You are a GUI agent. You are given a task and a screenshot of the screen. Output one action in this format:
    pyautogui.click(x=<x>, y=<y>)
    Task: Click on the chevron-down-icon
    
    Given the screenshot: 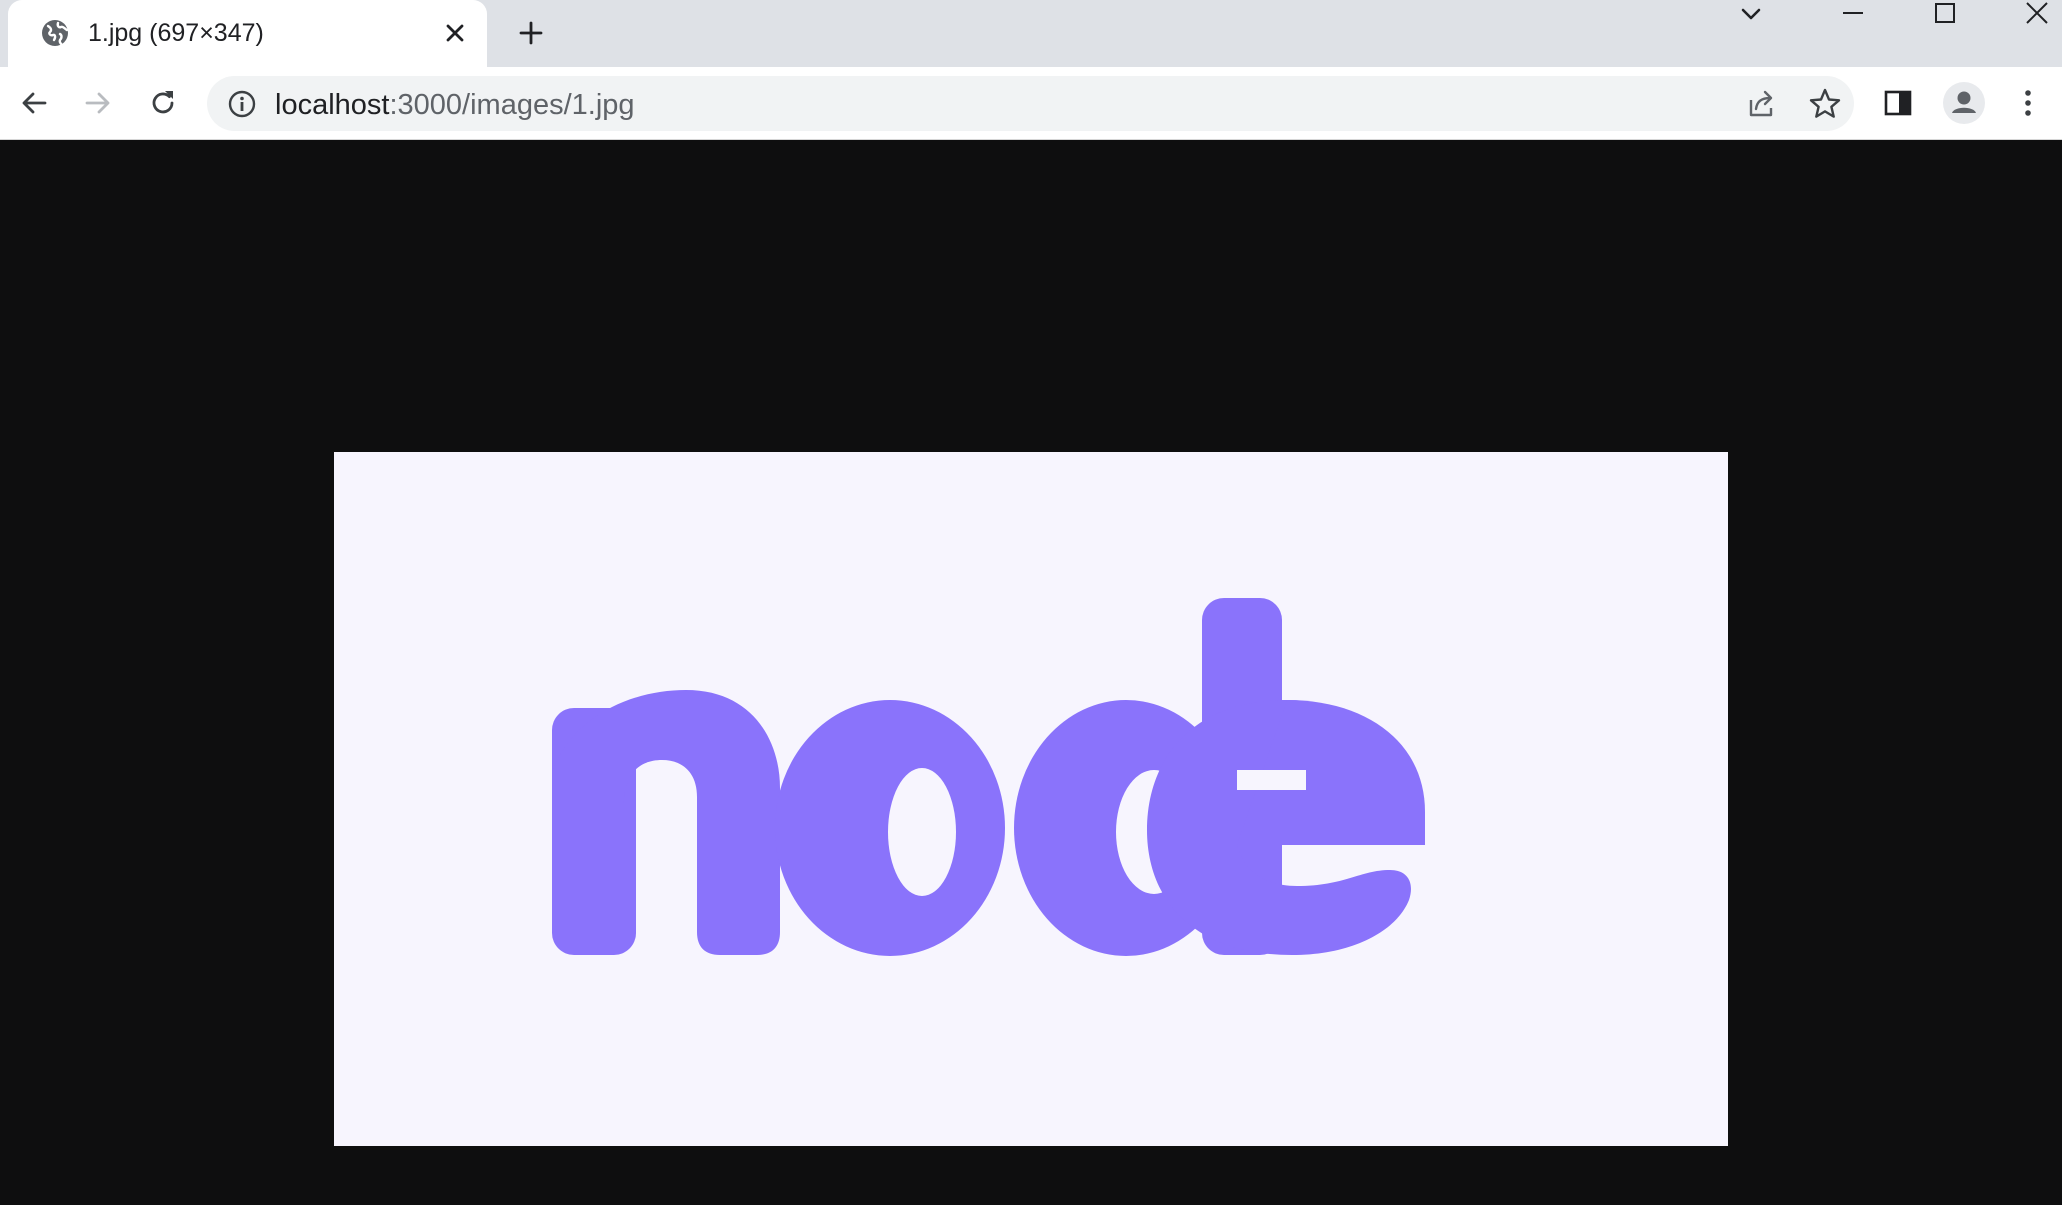 What is the action you would take?
    pyautogui.click(x=1751, y=14)
    